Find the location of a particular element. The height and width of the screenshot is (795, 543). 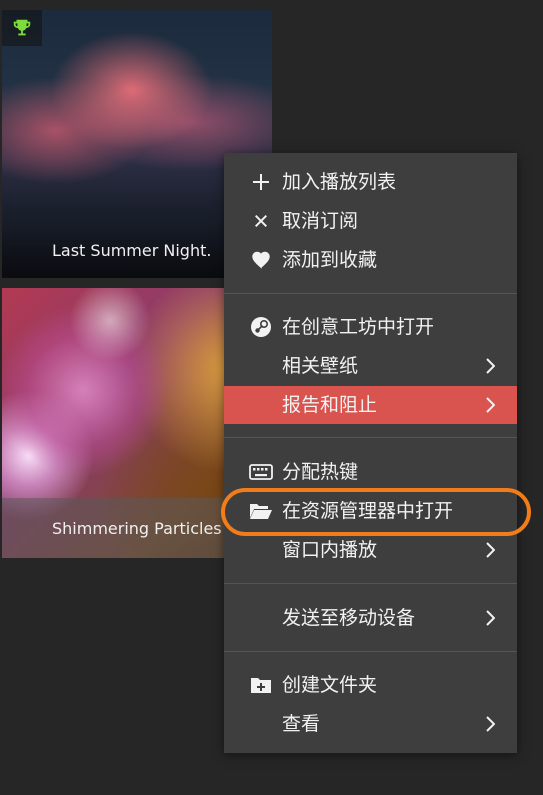

menu-item-label: 相关壁纸 is located at coordinates (320, 366).